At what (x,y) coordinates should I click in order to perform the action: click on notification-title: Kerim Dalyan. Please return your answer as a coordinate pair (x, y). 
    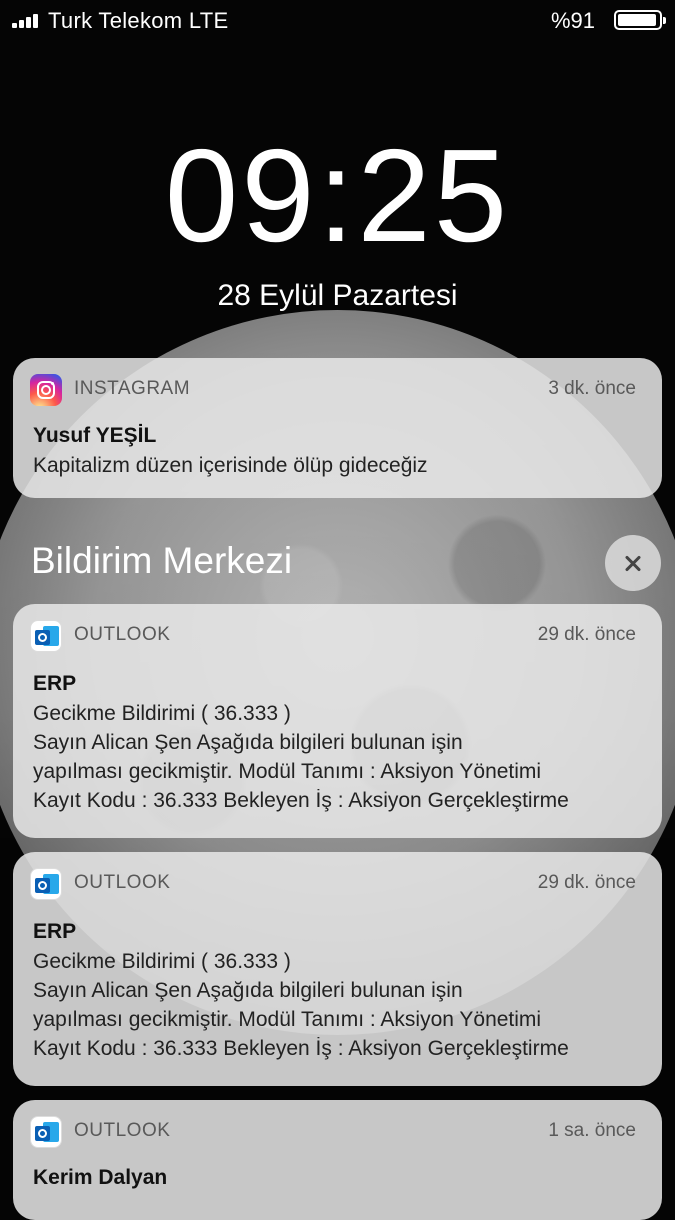
    Looking at the image, I should click on (100, 1177).